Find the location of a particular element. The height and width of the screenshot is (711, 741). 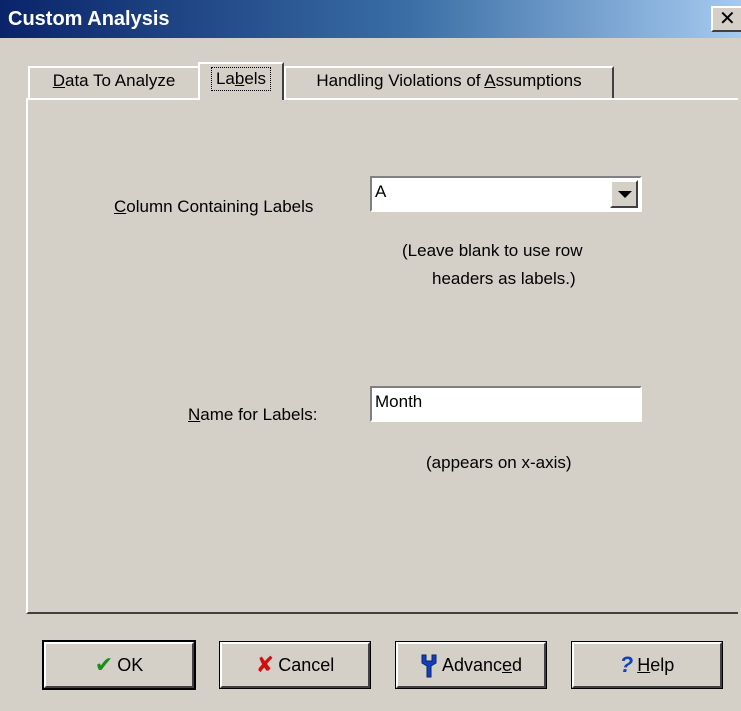

wrench-icon is located at coordinates (429, 673).